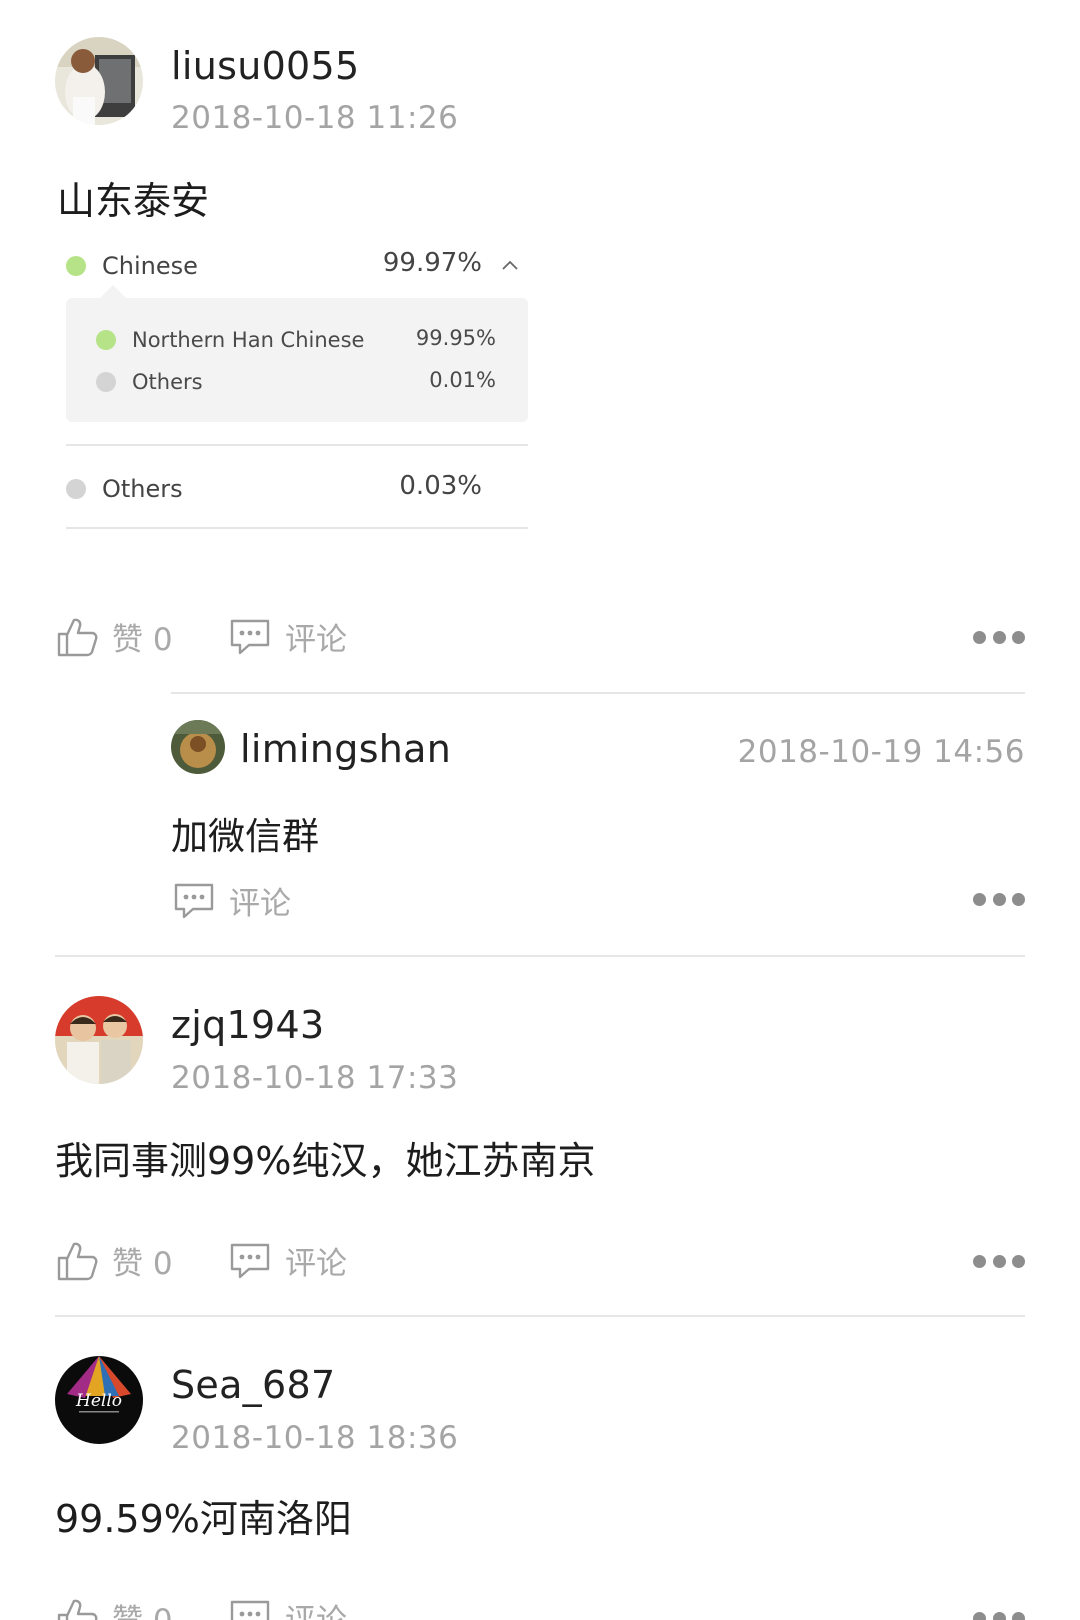 This screenshot has width=1080, height=1620. I want to click on post-actions: 赞 0 评论, so click(540, 1603).